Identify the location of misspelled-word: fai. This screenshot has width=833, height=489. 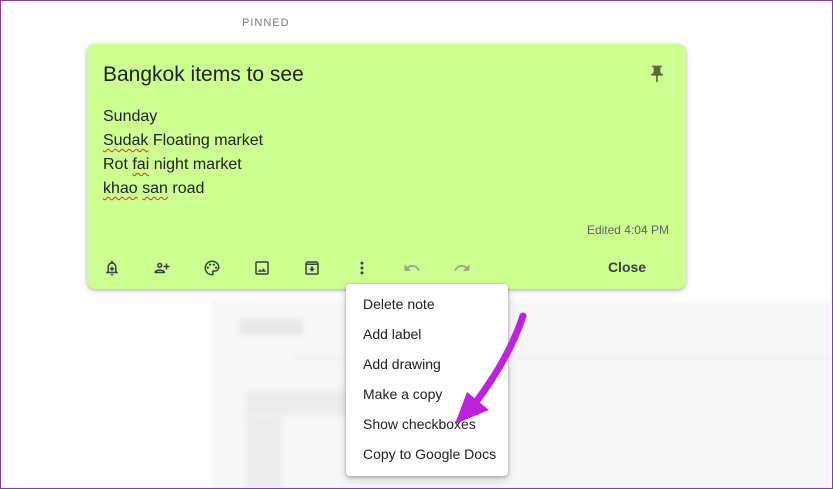
(141, 164).